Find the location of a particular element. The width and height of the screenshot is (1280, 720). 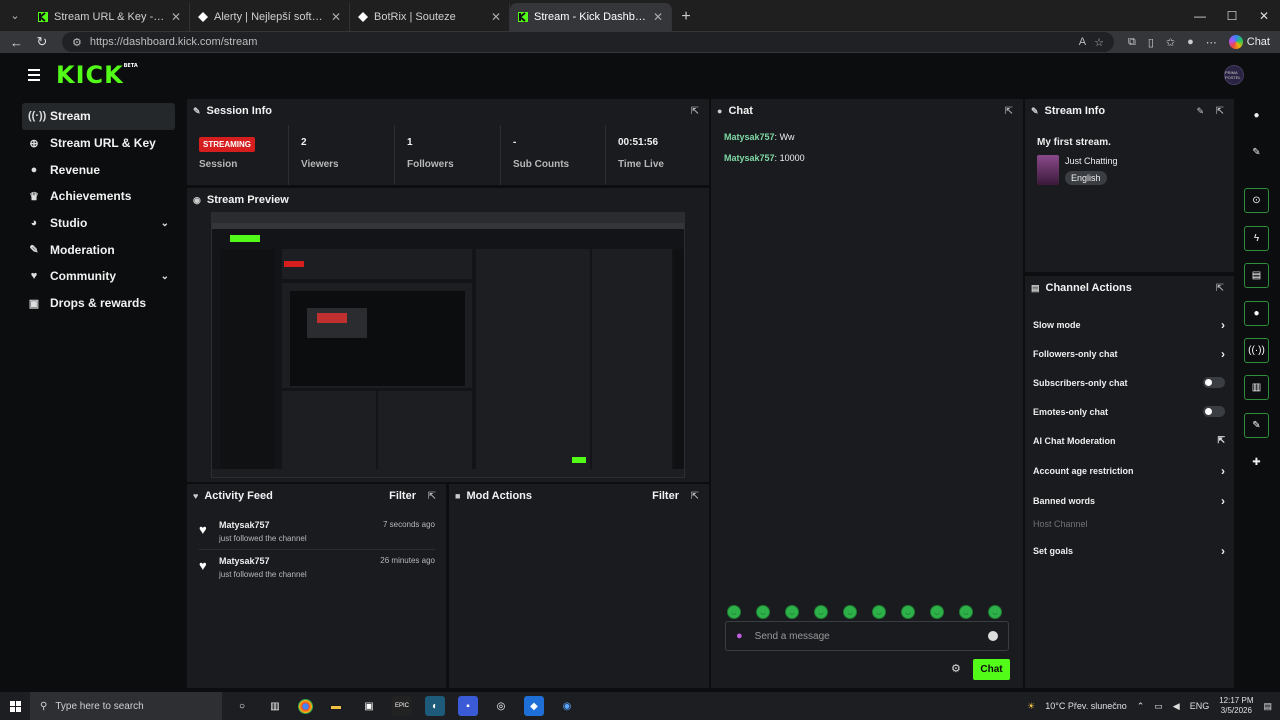

notes-icon: ▤ is located at coordinates (1256, 275).